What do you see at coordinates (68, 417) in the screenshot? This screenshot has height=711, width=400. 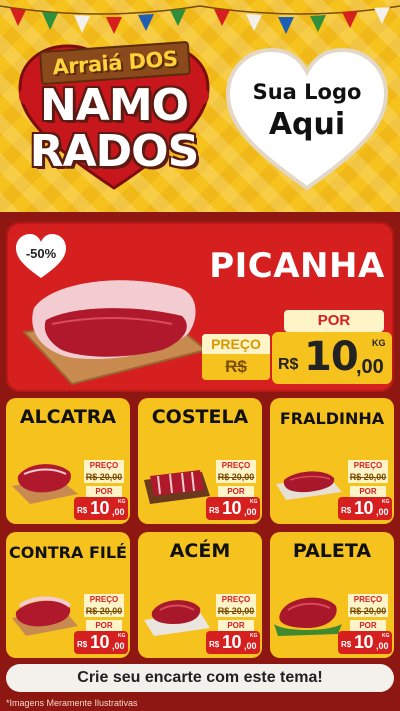 I see `product-name: ALCATRA` at bounding box center [68, 417].